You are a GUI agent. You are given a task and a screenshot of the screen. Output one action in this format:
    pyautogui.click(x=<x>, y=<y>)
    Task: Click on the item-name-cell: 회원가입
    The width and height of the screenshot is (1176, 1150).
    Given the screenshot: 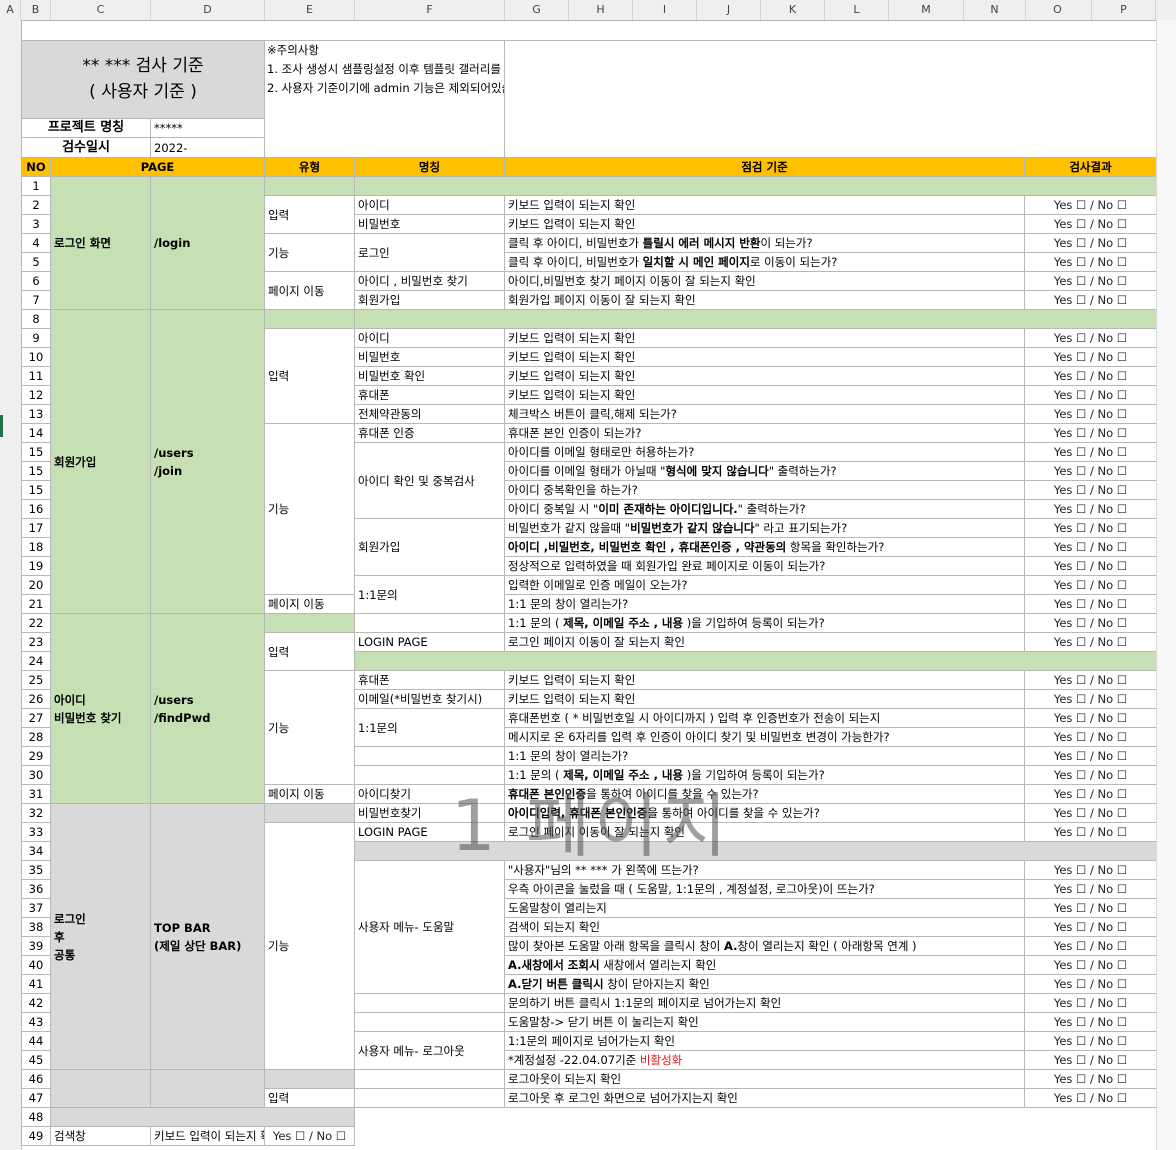 What is the action you would take?
    pyautogui.click(x=429, y=547)
    